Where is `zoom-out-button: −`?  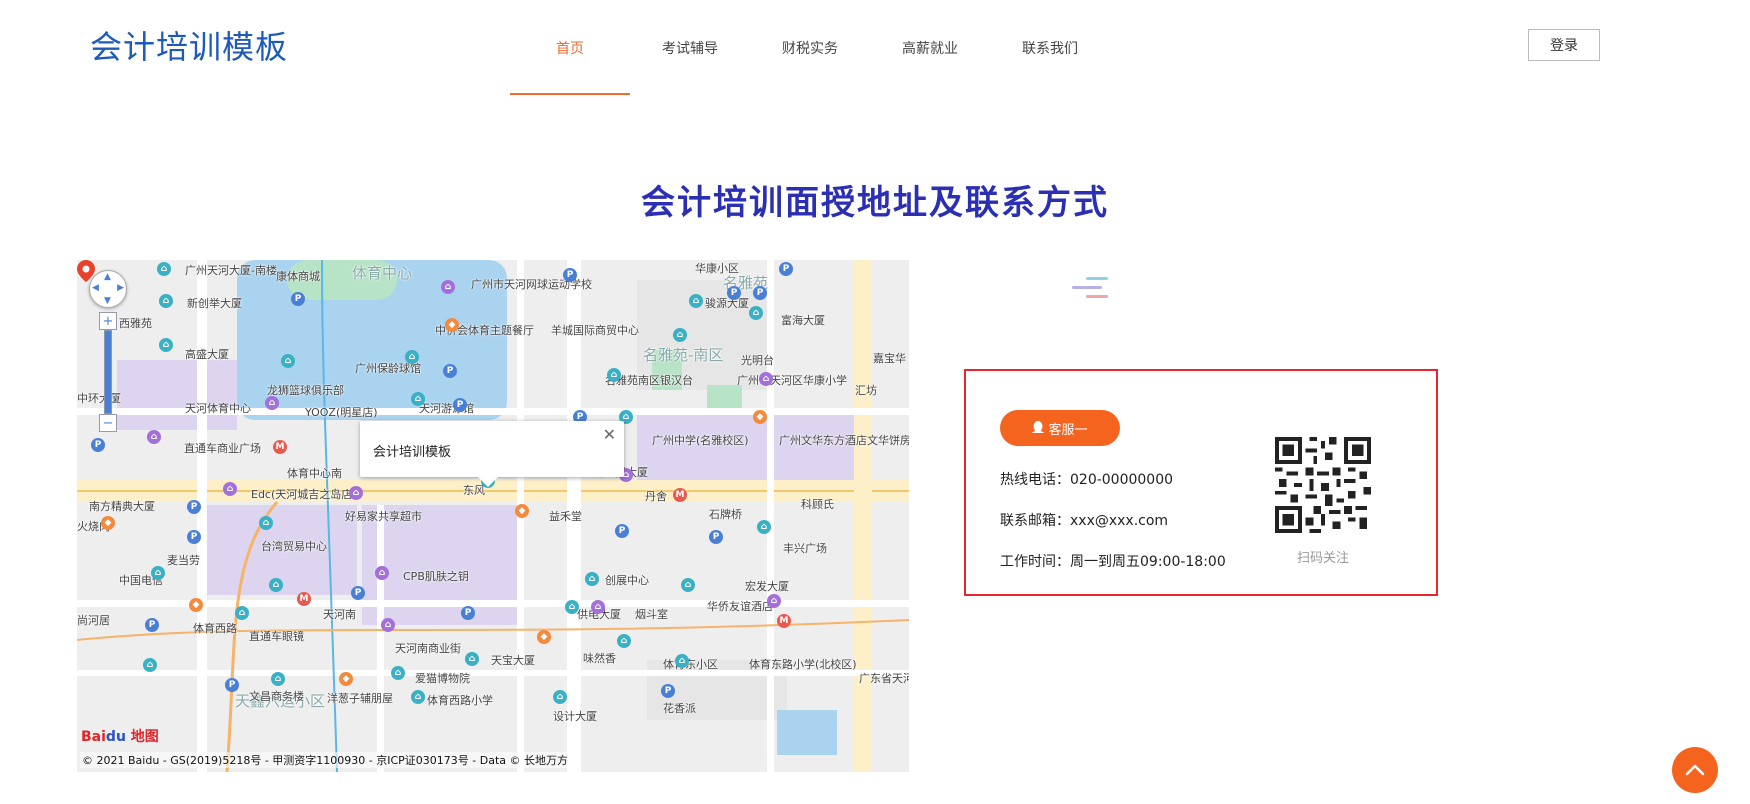 zoom-out-button: − is located at coordinates (108, 423).